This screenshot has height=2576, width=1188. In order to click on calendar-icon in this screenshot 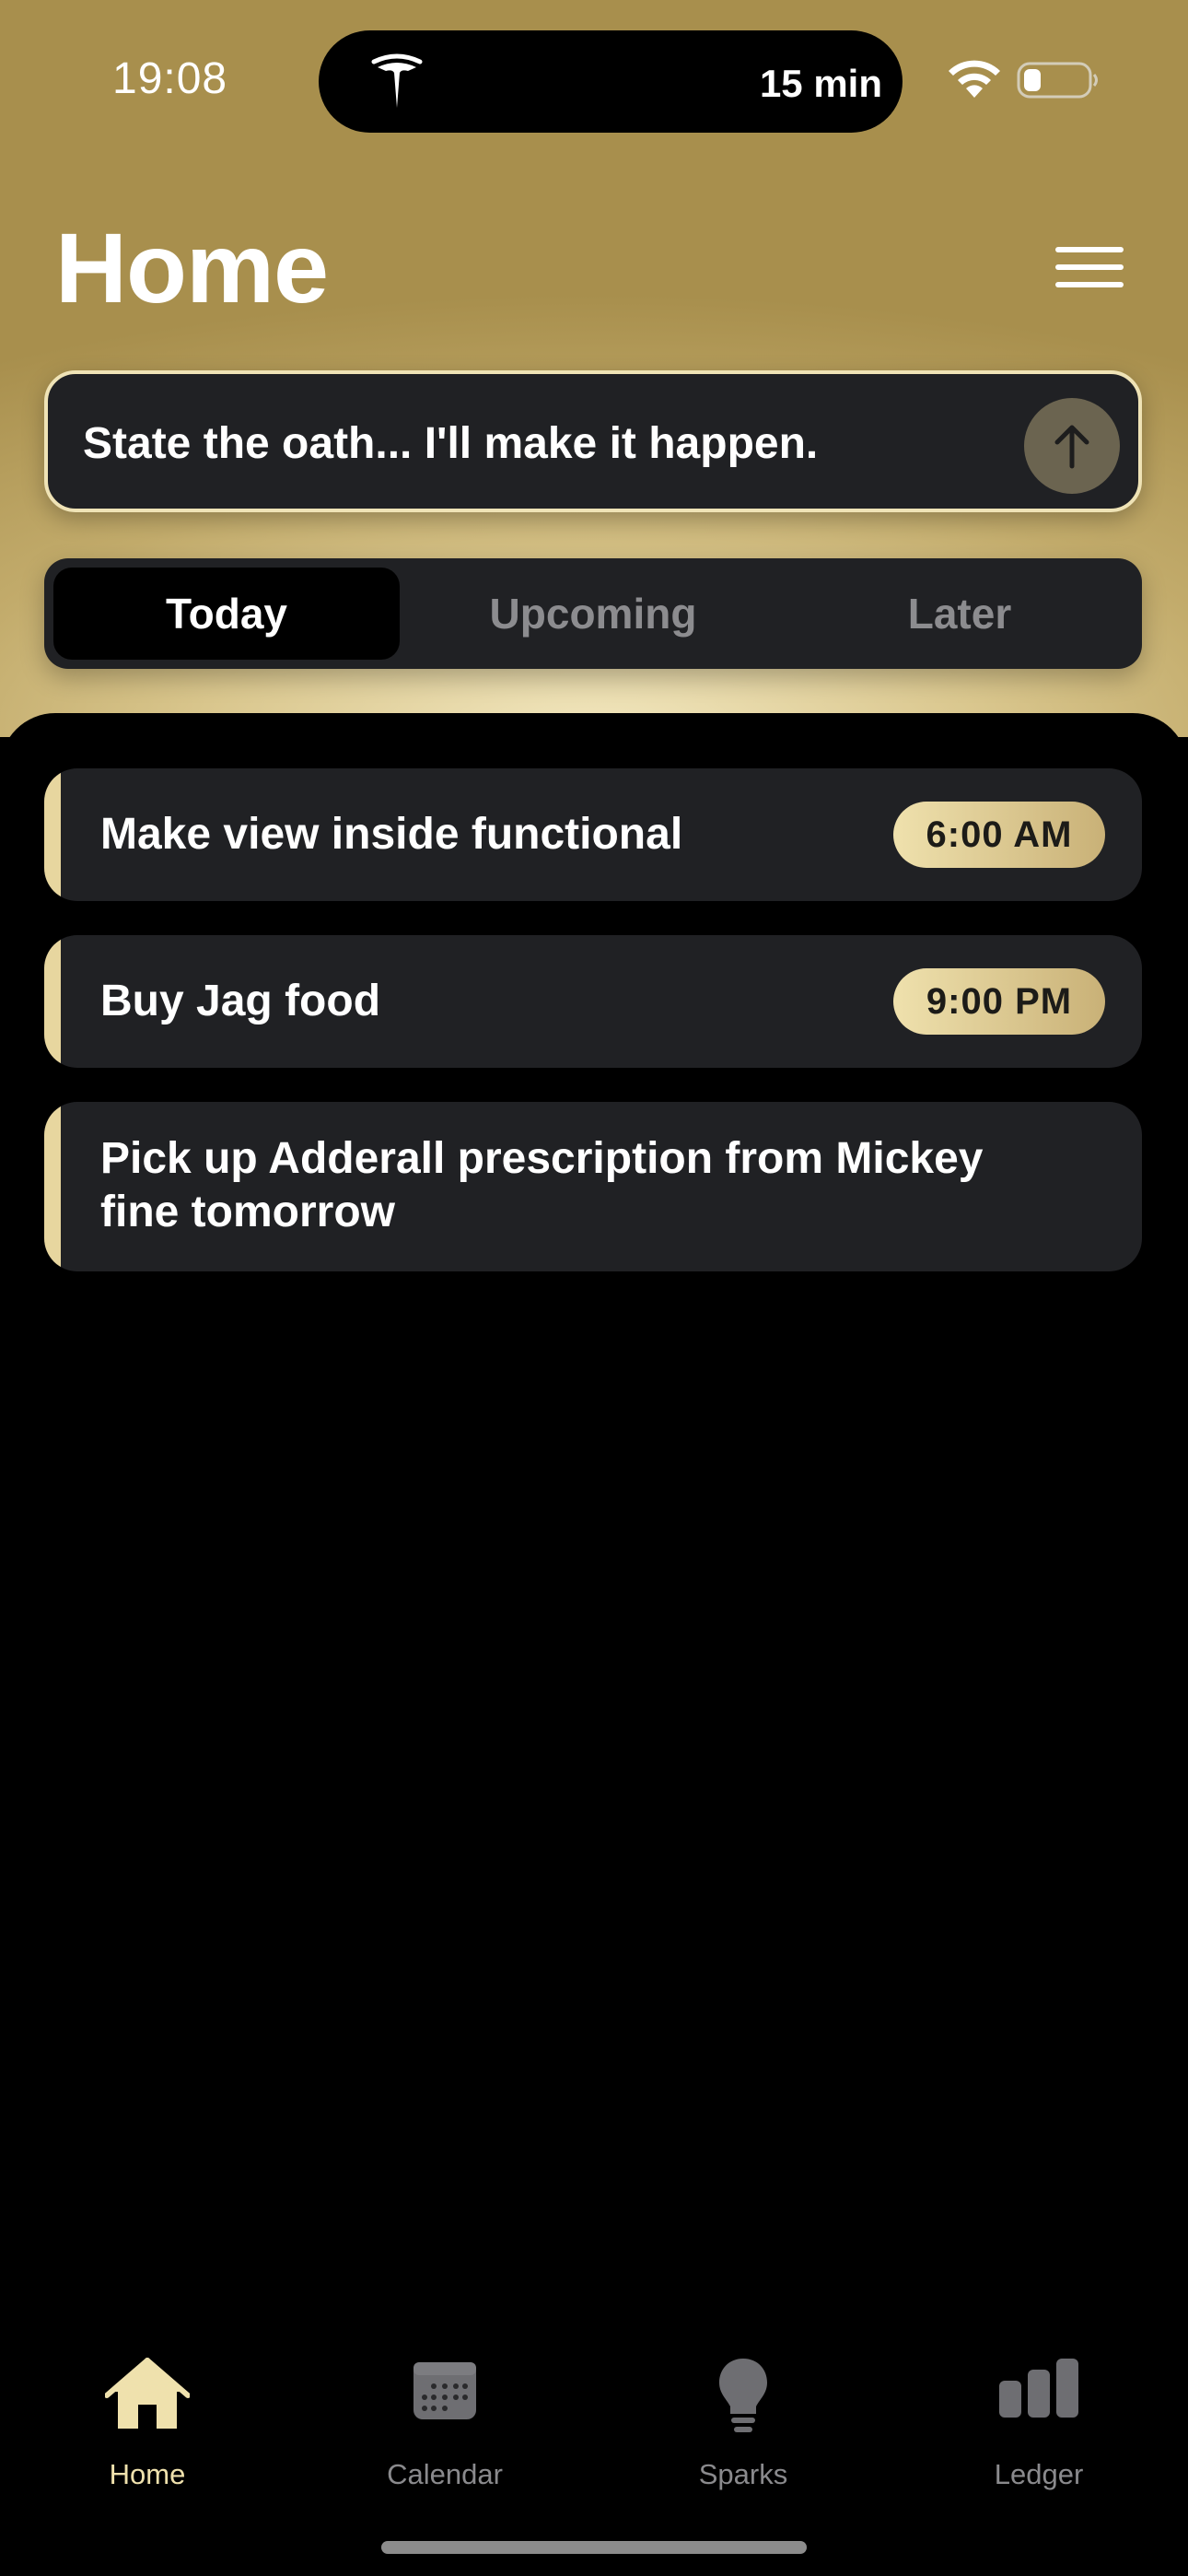, I will do `click(444, 2390)`.